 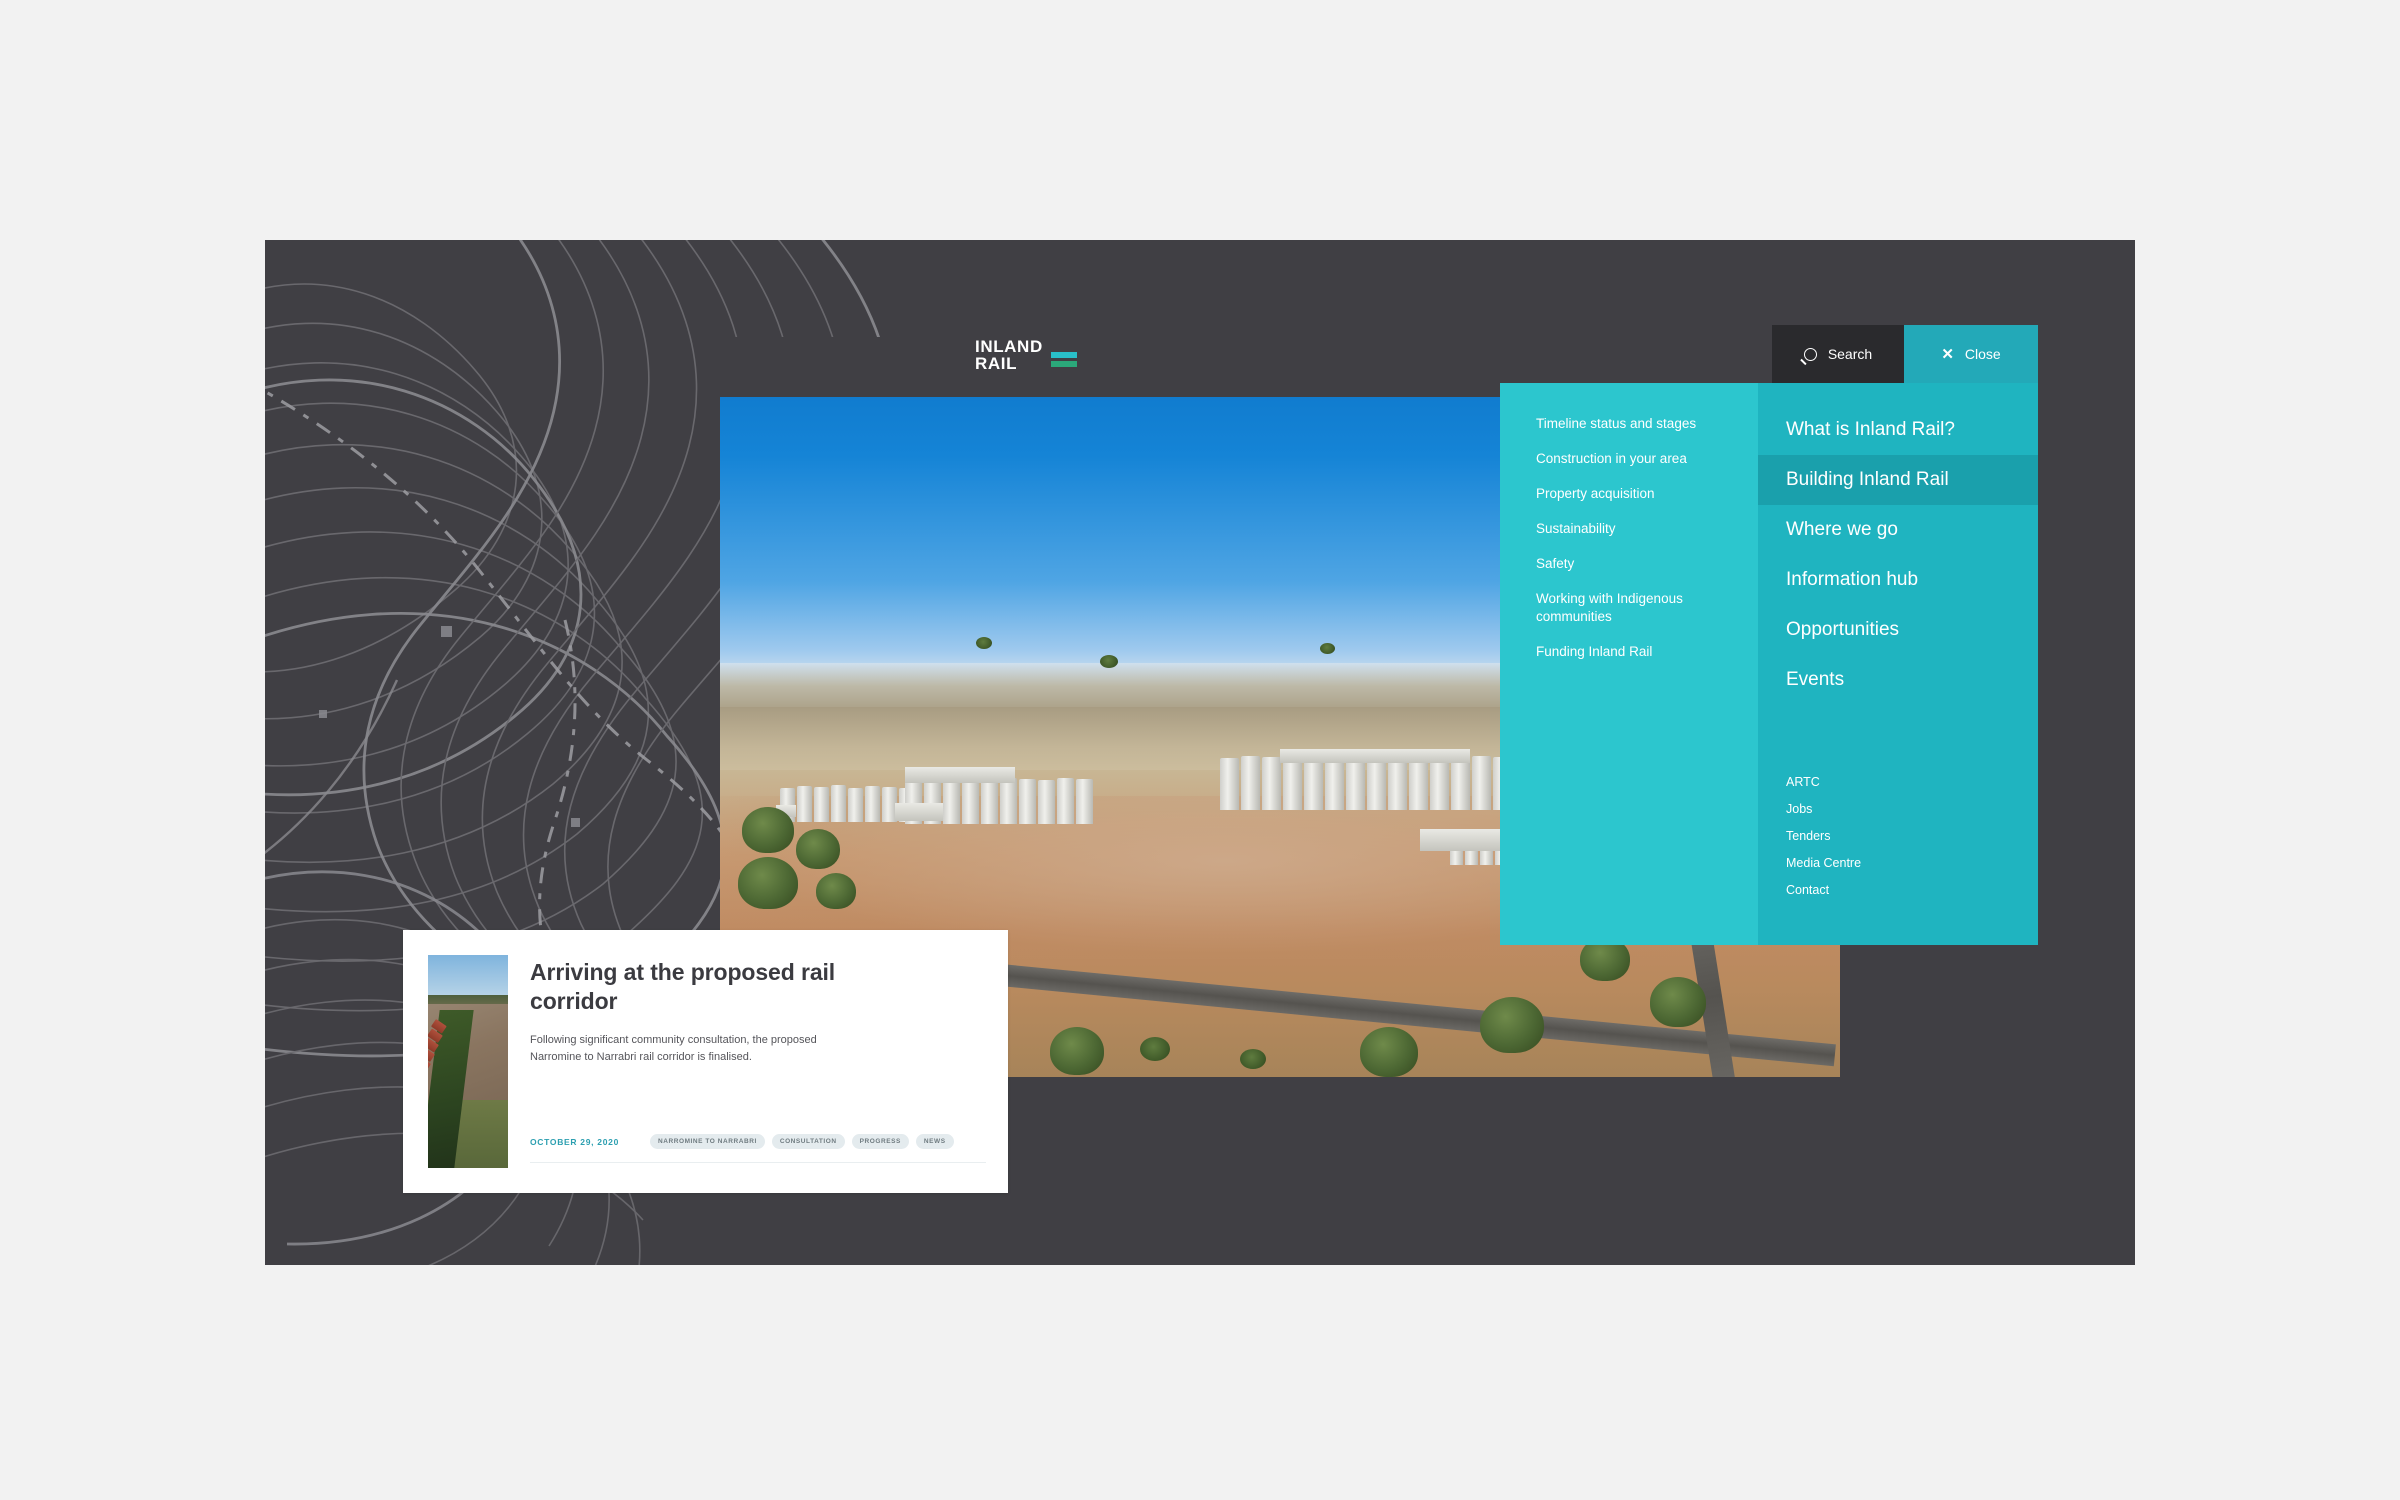 I want to click on shed-left-small, so click(x=919, y=812).